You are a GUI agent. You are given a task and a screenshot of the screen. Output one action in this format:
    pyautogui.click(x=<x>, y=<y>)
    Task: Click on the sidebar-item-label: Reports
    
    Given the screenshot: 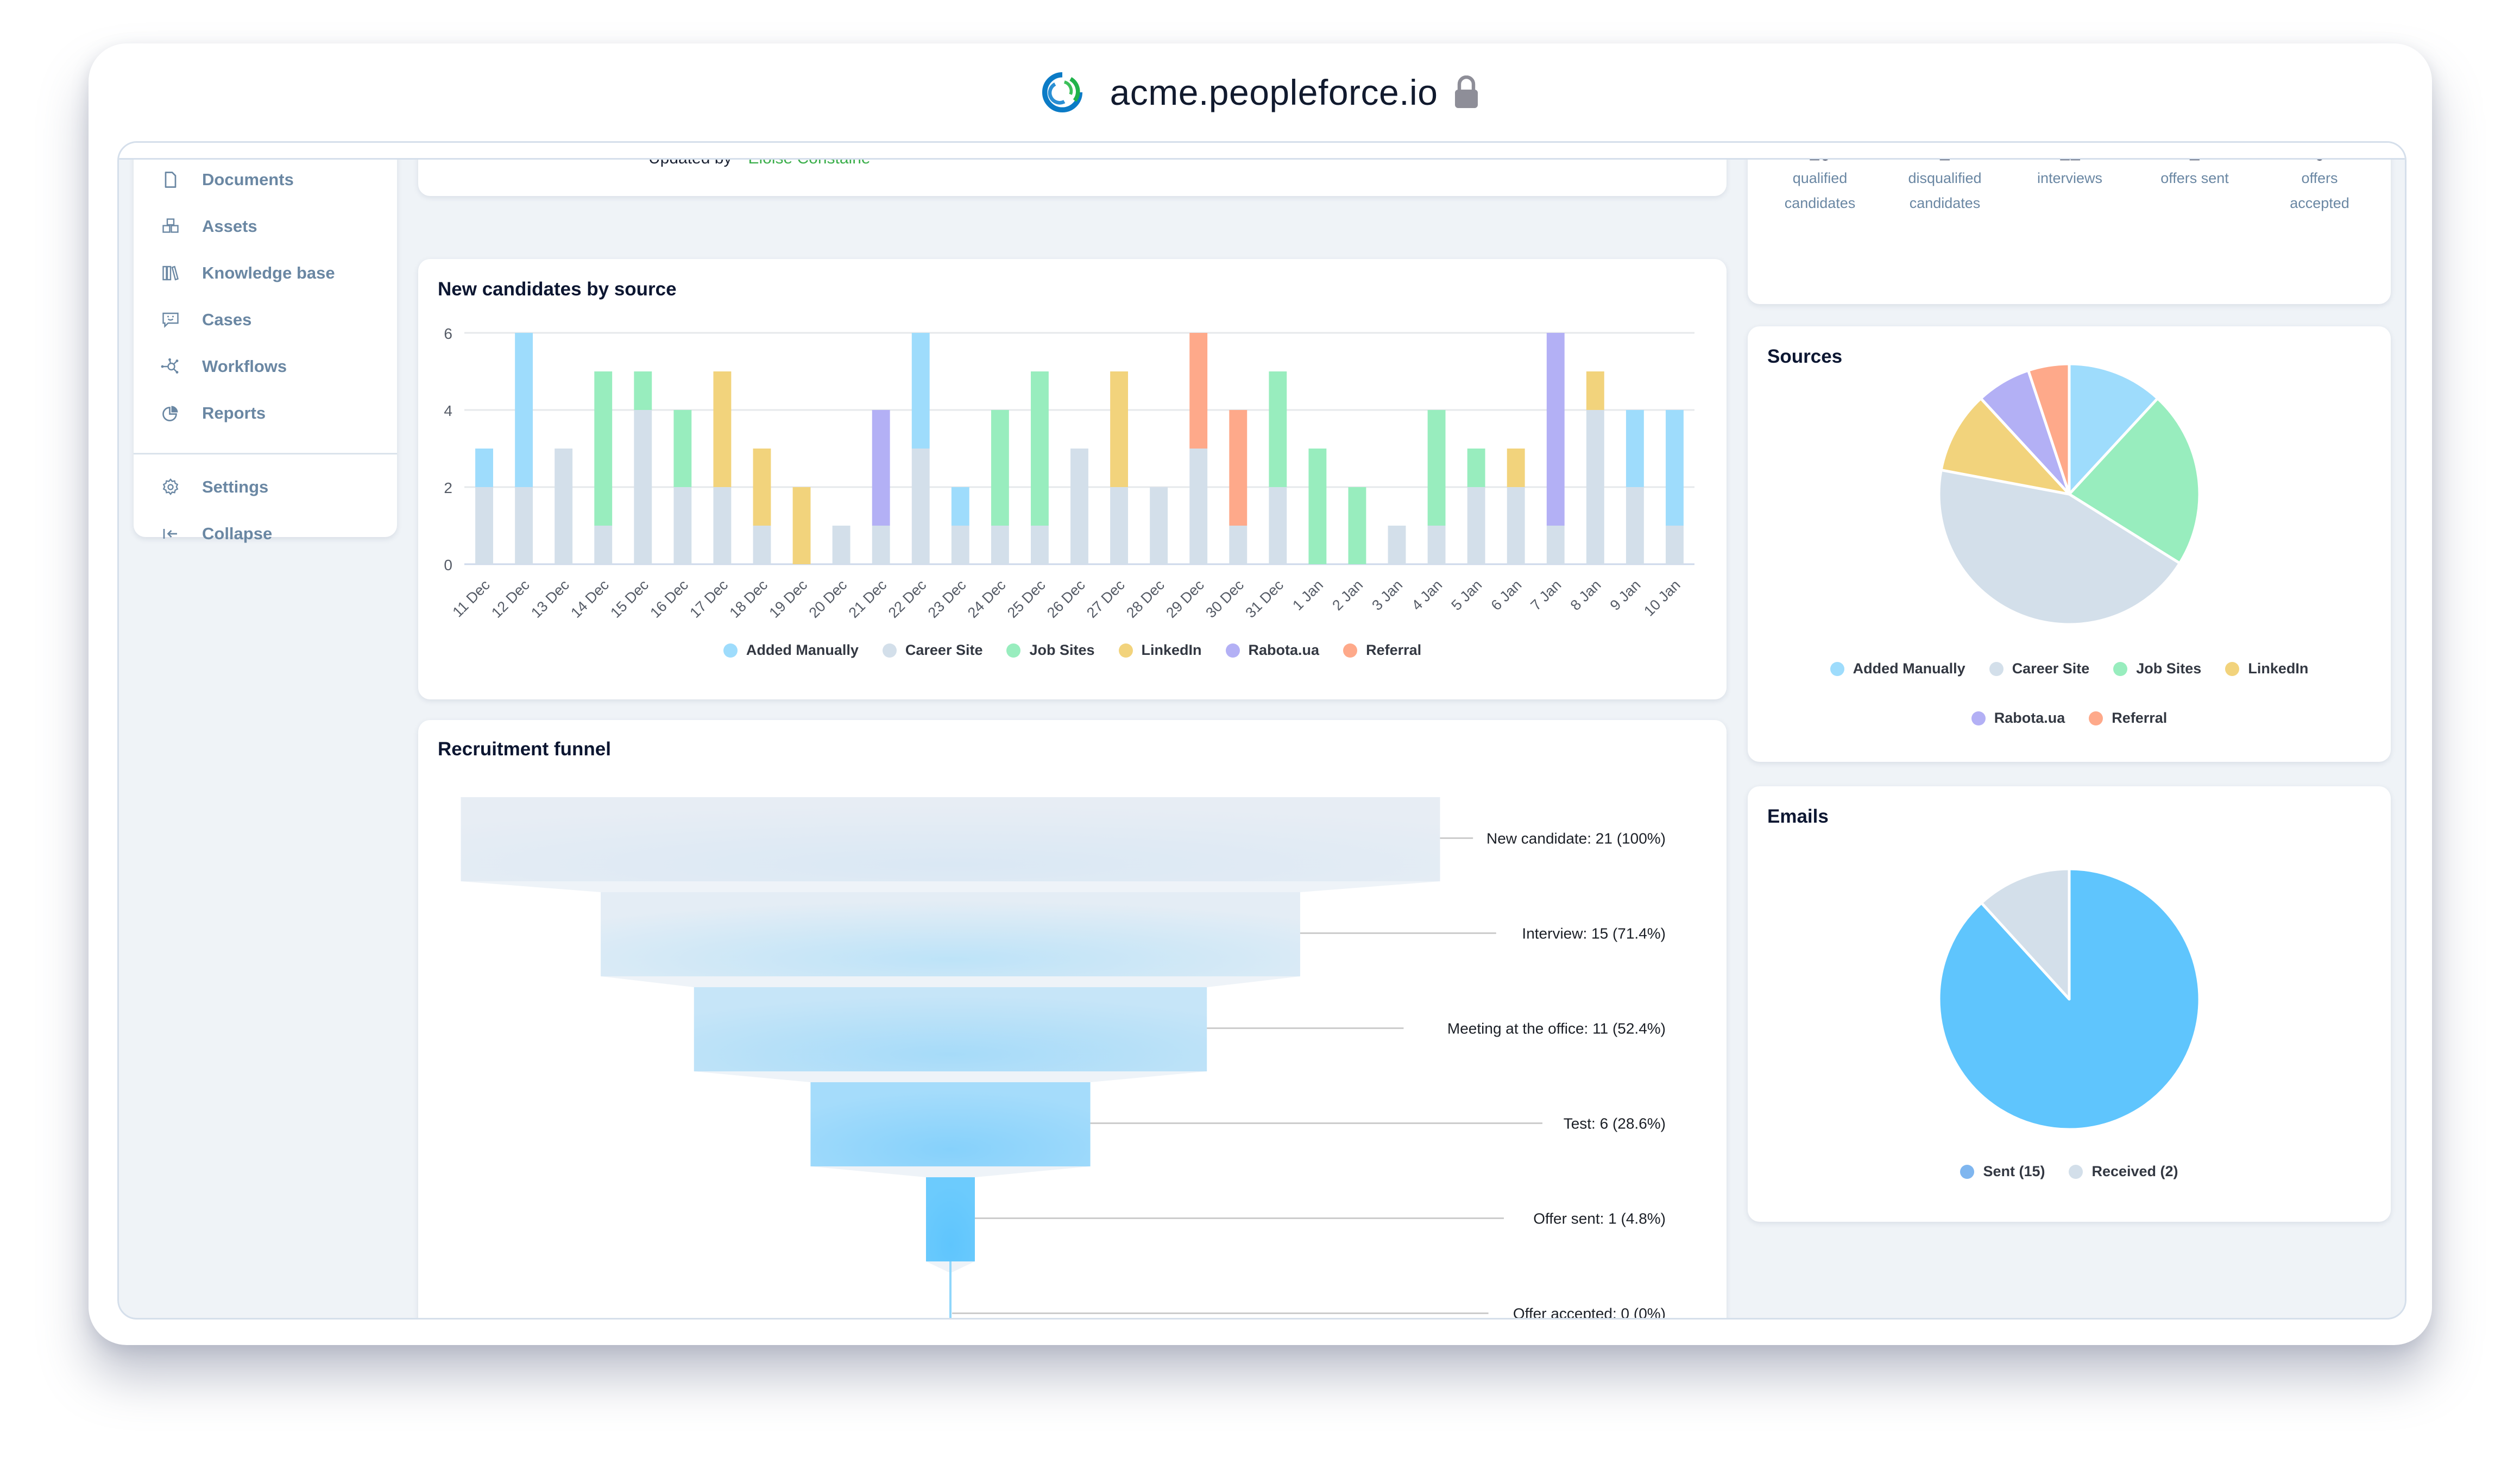 What is the action you would take?
    pyautogui.click(x=234, y=412)
    